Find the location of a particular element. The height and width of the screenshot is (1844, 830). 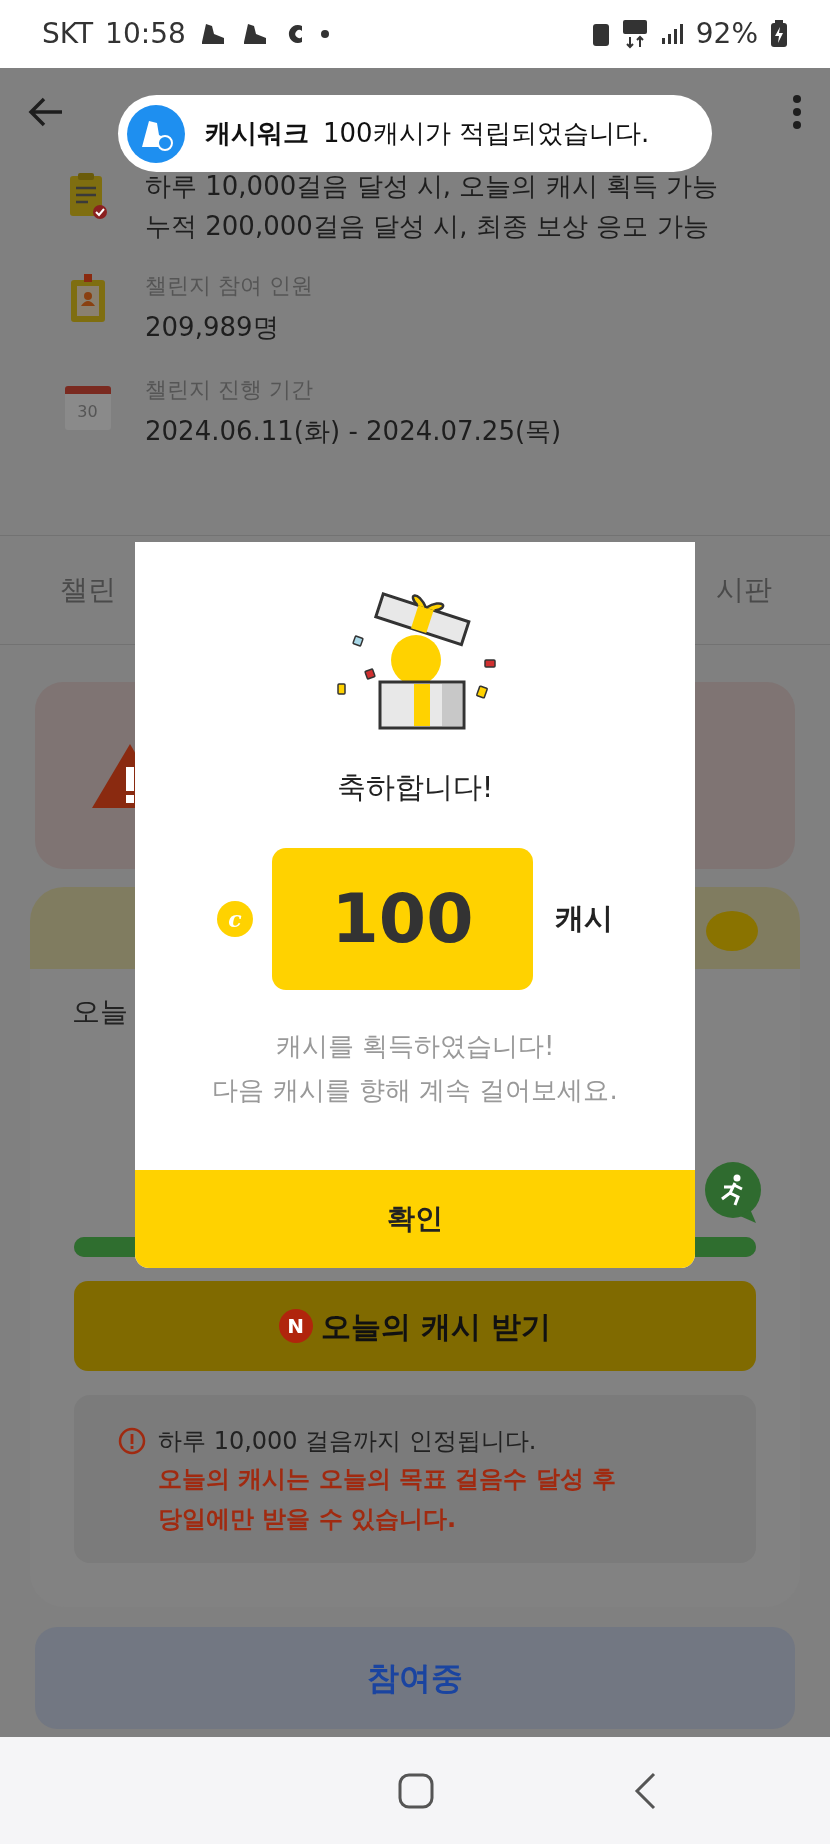

participating-button: 참여중 is located at coordinates (415, 1678).